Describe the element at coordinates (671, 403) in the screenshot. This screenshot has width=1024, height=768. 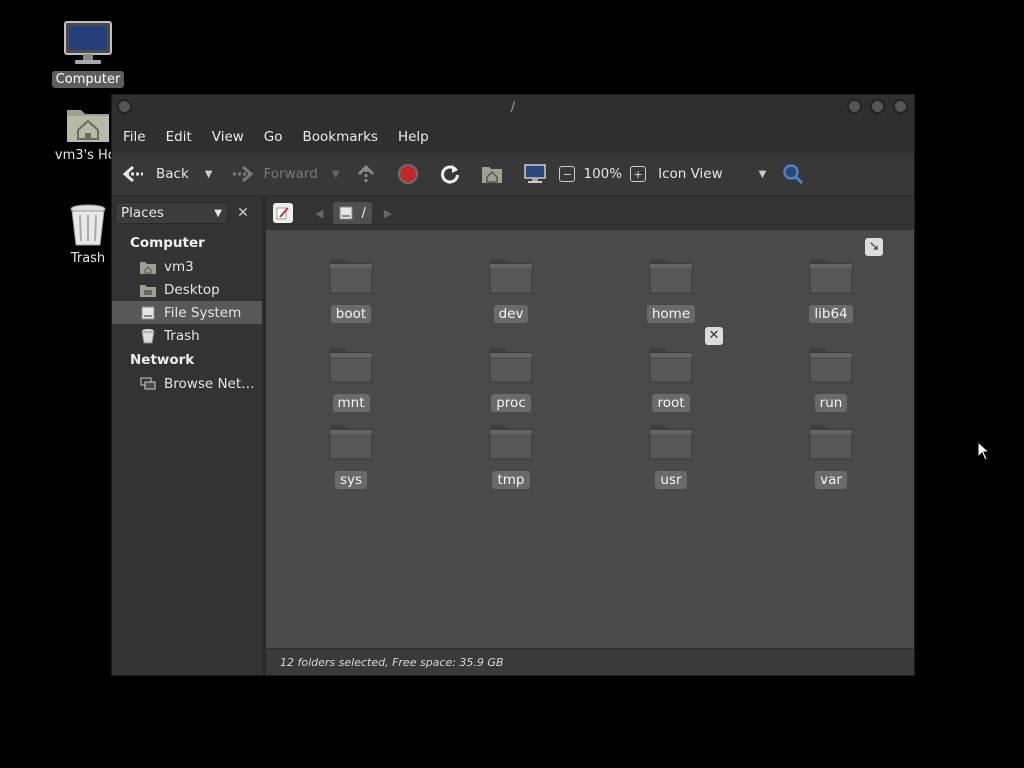
I see `folder-name: root` at that location.